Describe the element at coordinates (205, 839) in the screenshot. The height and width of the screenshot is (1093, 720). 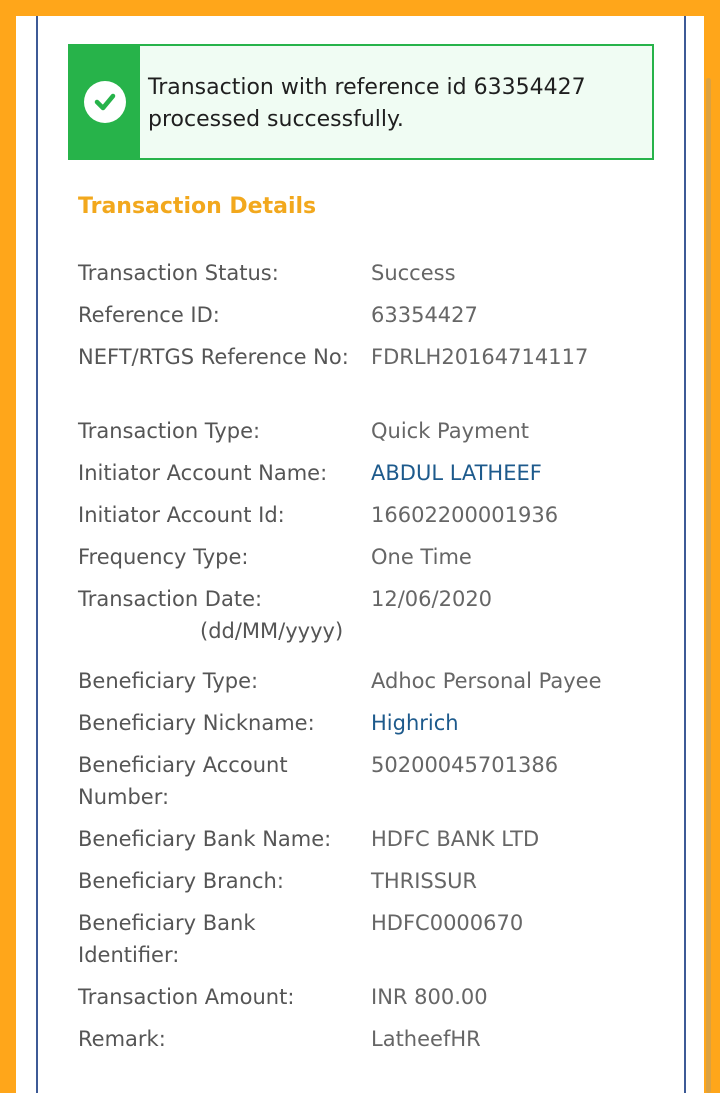
I see `detail-label: Beneficiary Bank Name:` at that location.